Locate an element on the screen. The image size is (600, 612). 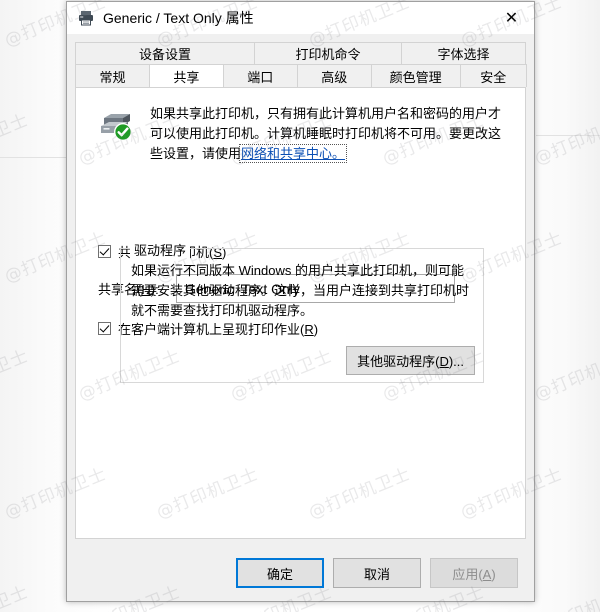
cancel-button: 取消 is located at coordinates (377, 573).